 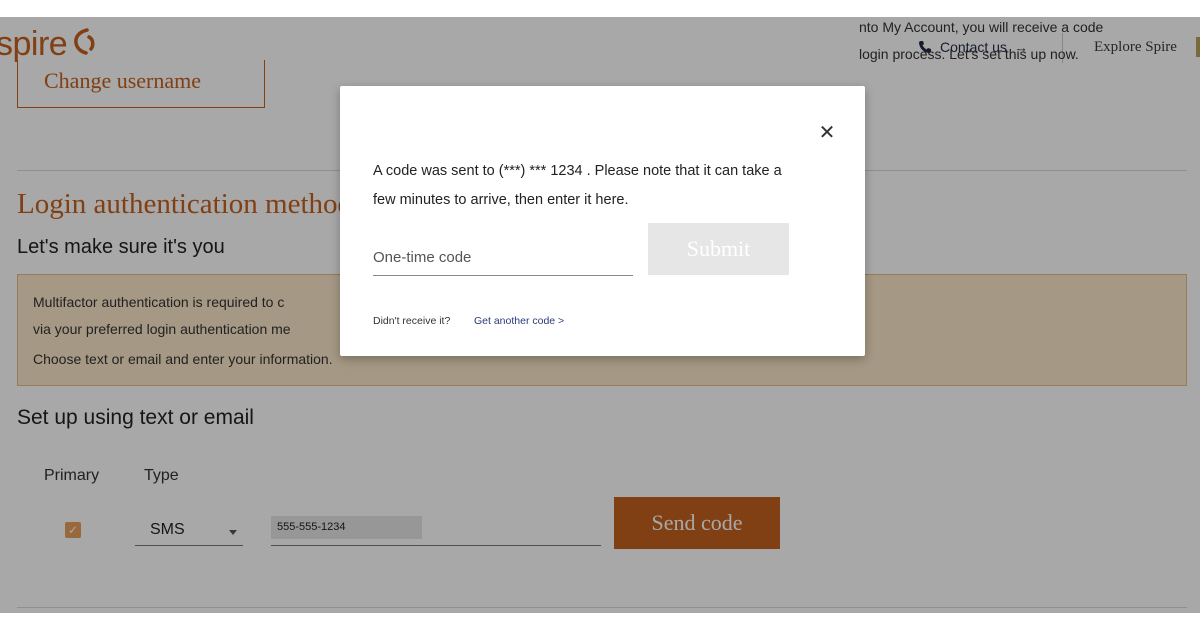 I want to click on didnt-receive-text: Didn't receive it?, so click(x=412, y=321).